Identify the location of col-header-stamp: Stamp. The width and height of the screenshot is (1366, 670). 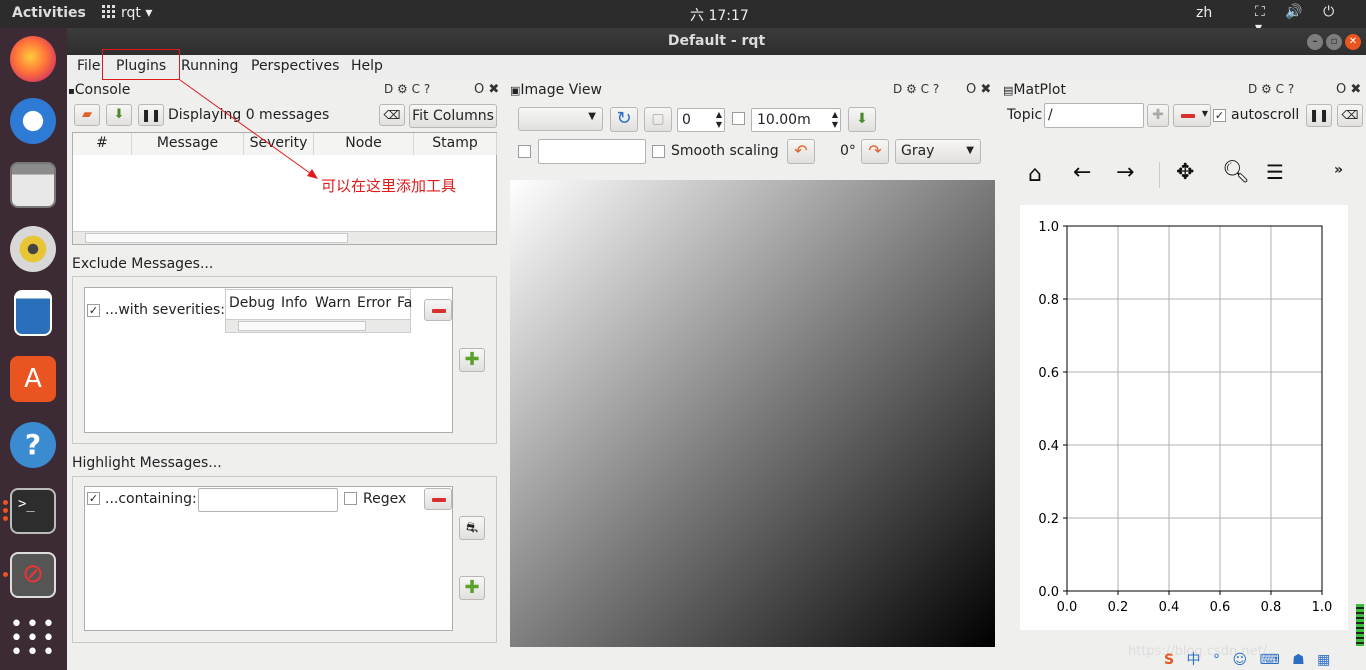
(455, 144).